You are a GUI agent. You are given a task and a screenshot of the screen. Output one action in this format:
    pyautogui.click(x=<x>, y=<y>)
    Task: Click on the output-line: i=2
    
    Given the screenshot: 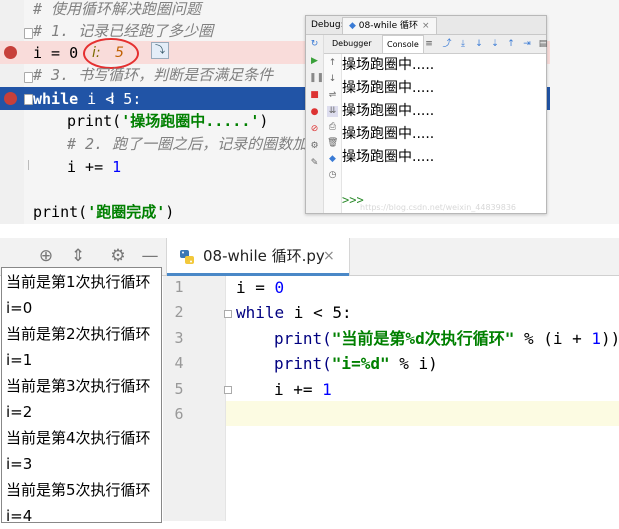 What is the action you would take?
    pyautogui.click(x=19, y=412)
    